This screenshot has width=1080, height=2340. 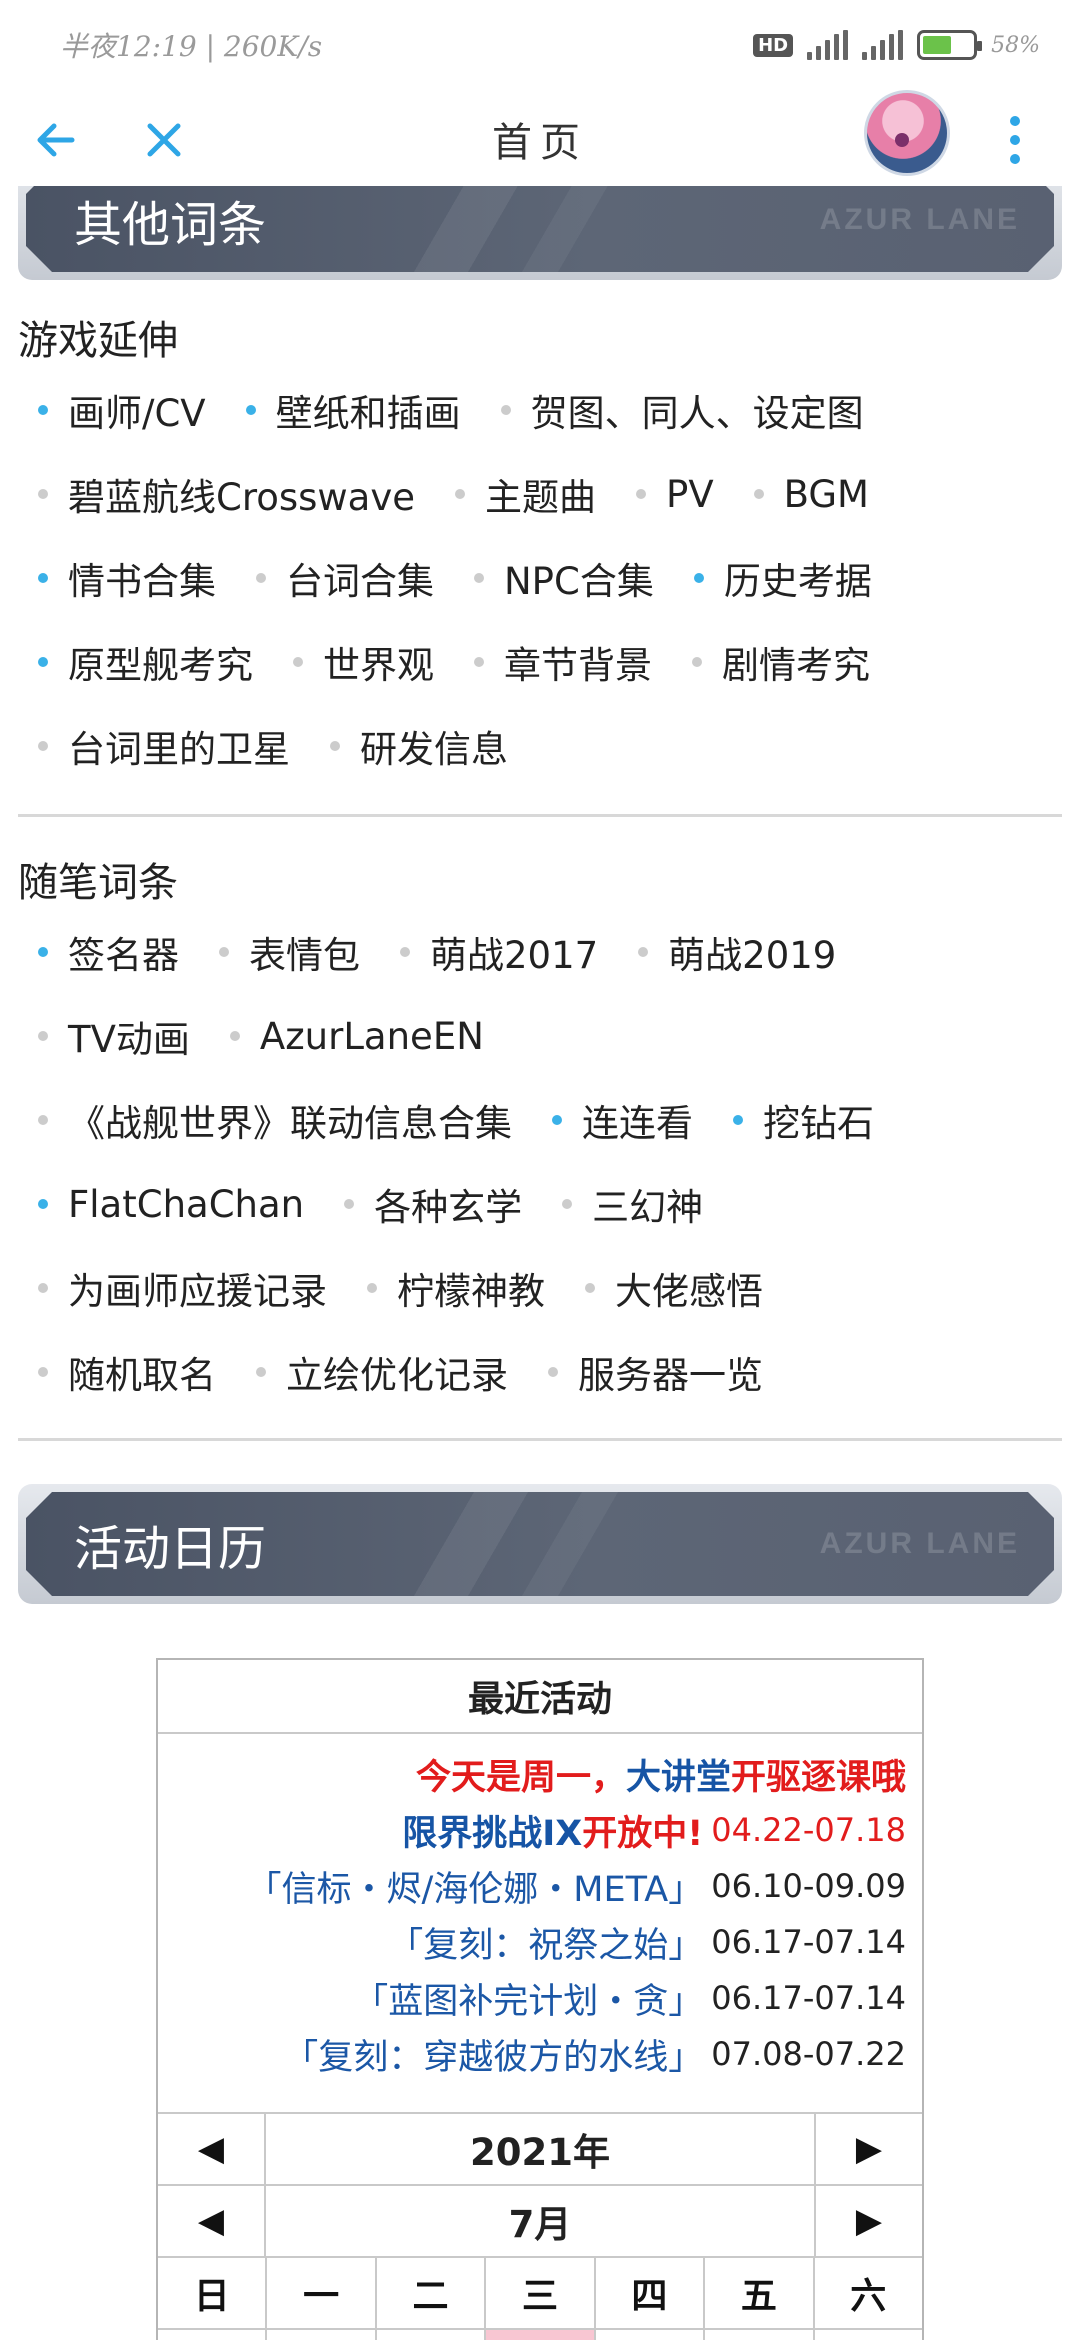 I want to click on entry-link: 历史考据, so click(x=782, y=578).